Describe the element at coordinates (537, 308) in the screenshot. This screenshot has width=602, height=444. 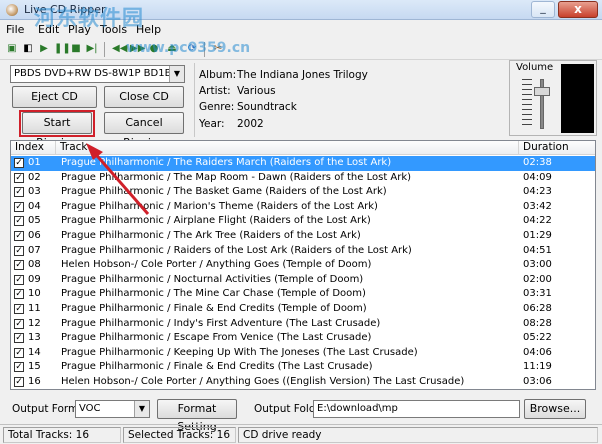
I see `track-duration: 06:28` at that location.